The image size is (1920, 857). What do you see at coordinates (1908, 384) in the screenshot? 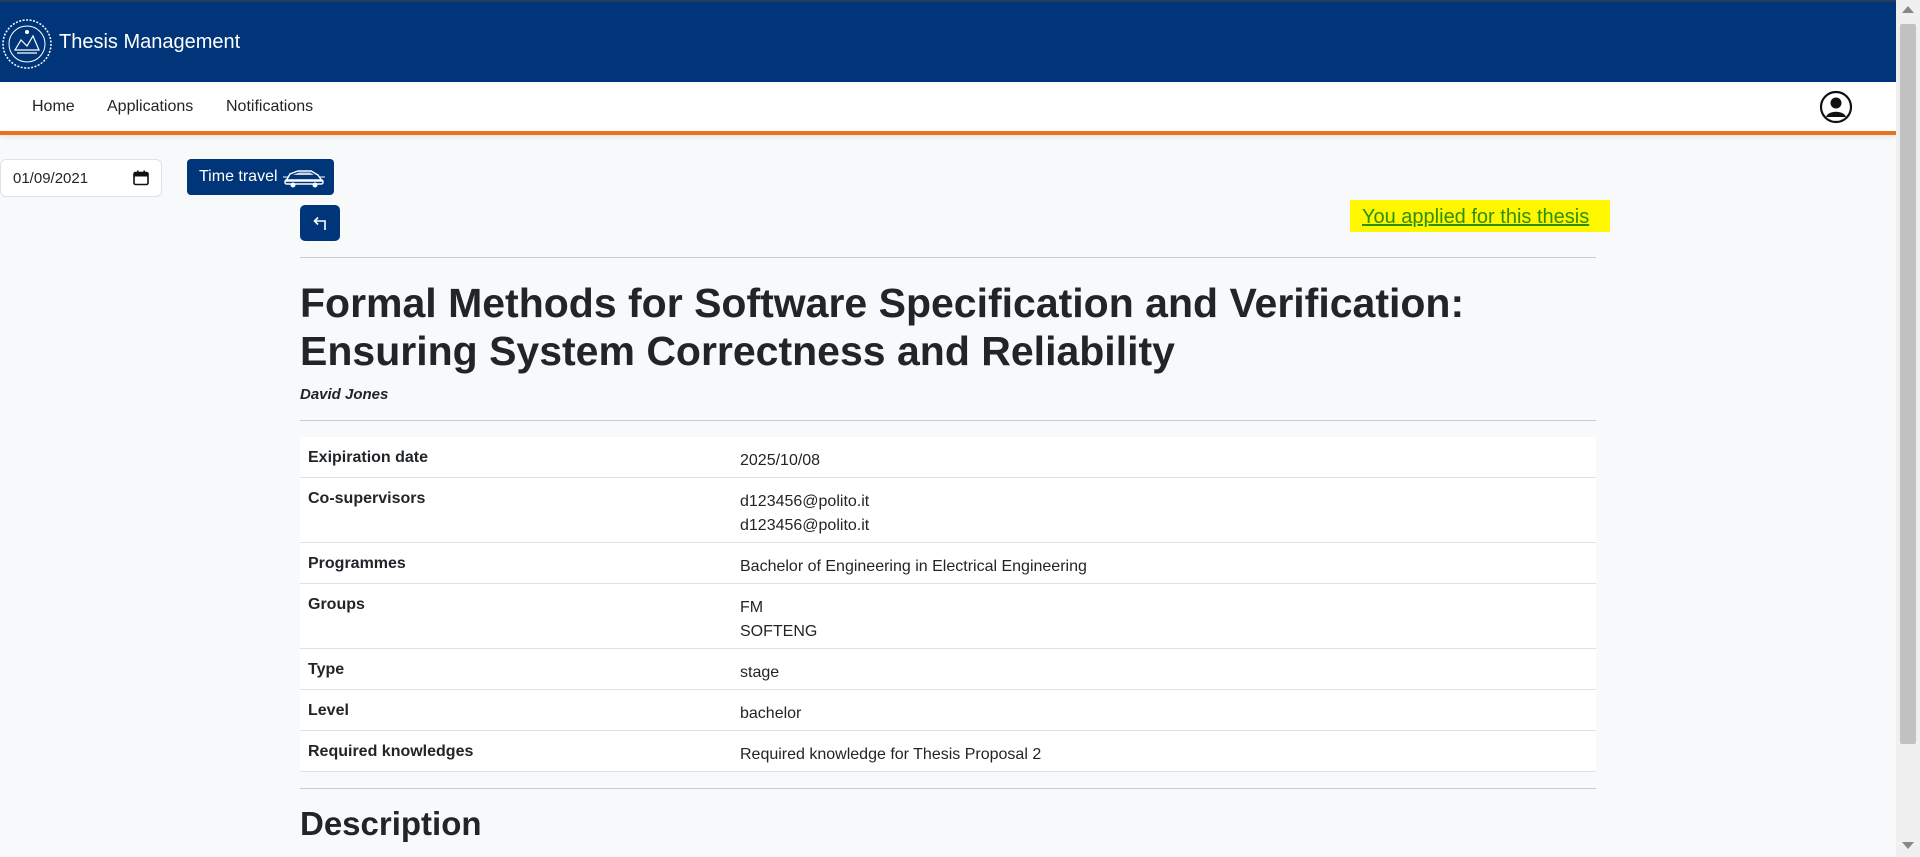
I see `scrollbar-thumb` at bounding box center [1908, 384].